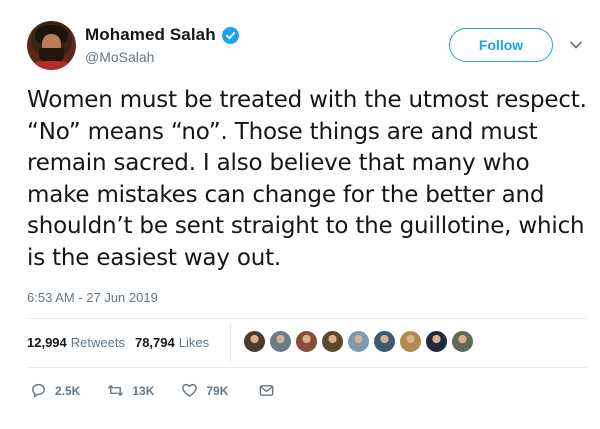  Describe the element at coordinates (143, 390) in the screenshot. I see `retweet-count: 13K` at that location.